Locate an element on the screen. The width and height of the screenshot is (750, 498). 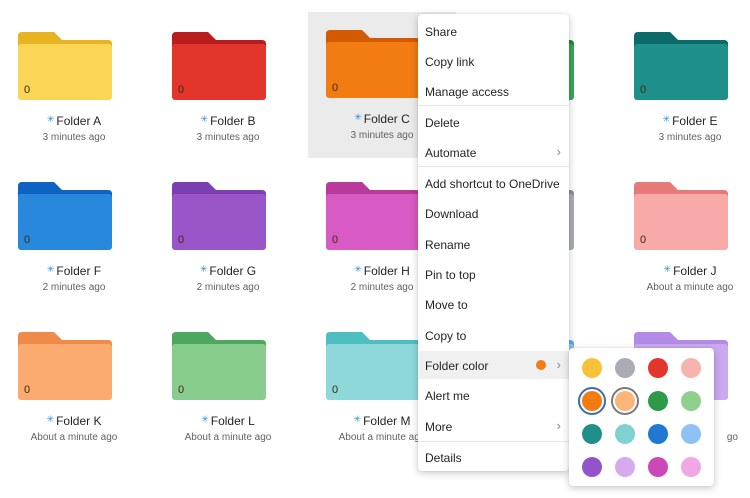
chevron-right-icon: › is located at coordinates (558, 364).